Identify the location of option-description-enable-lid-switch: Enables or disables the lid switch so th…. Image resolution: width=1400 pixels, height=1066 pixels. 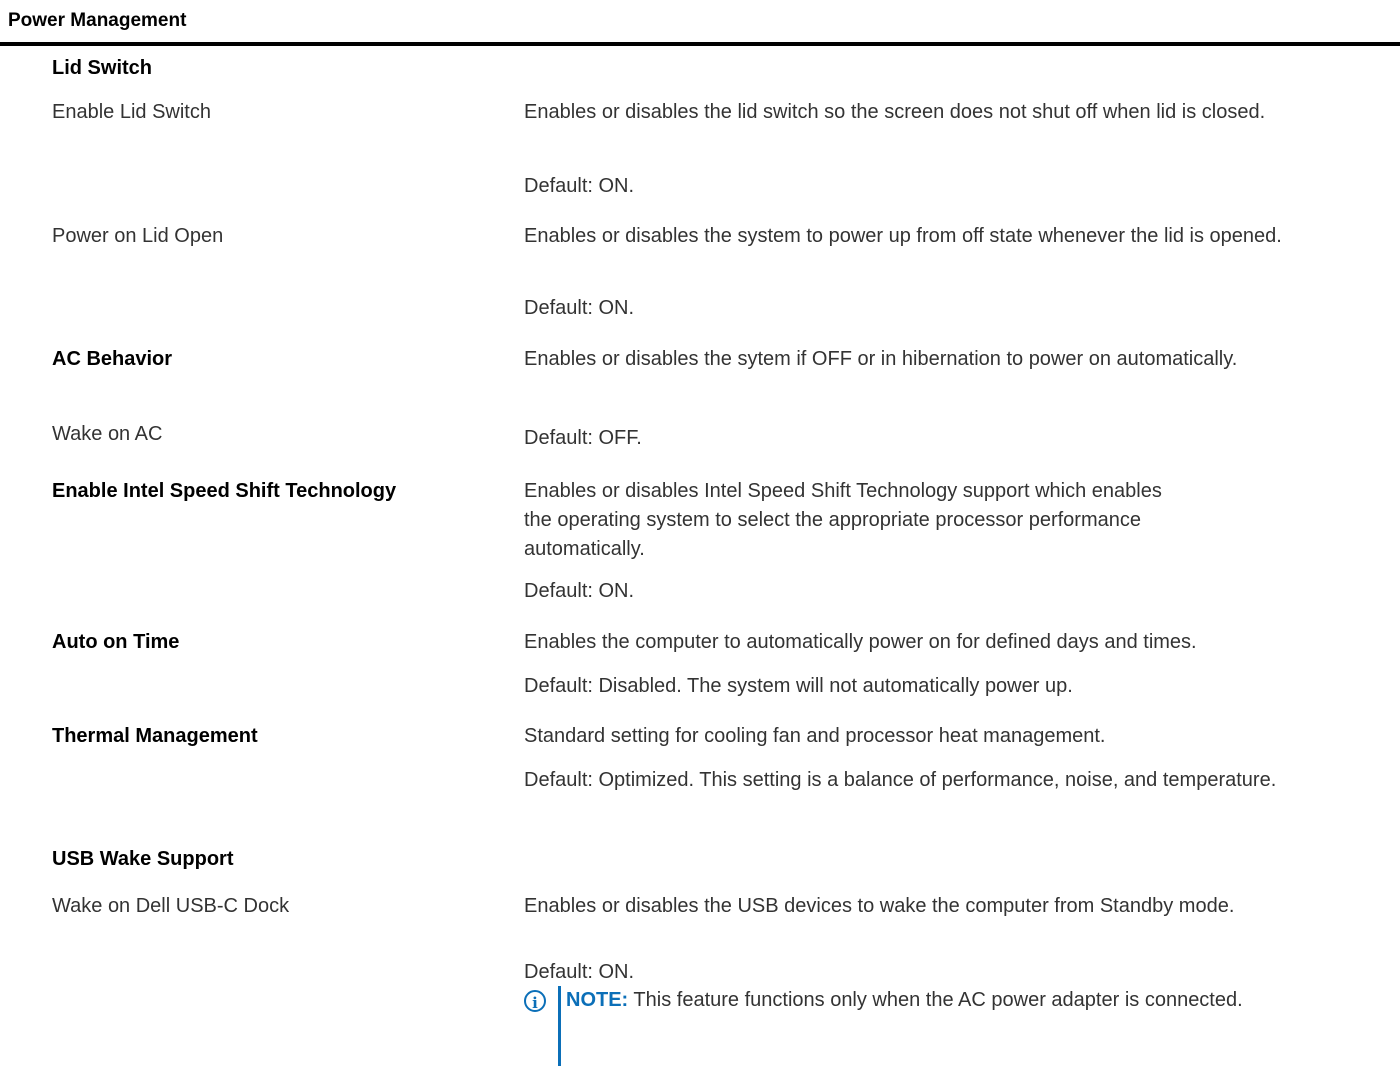
(895, 112).